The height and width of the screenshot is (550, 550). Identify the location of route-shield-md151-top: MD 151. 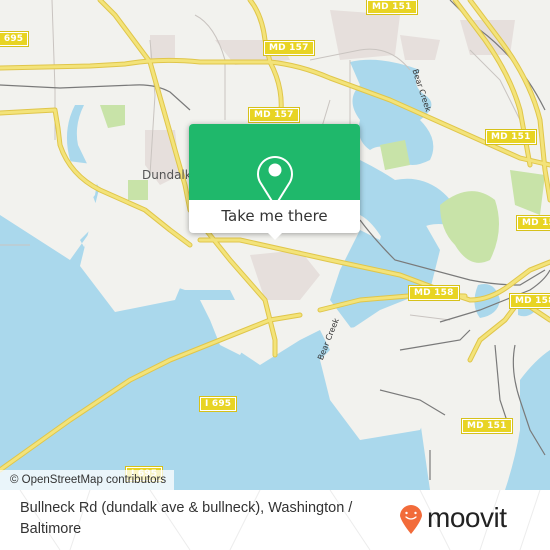
(392, 7).